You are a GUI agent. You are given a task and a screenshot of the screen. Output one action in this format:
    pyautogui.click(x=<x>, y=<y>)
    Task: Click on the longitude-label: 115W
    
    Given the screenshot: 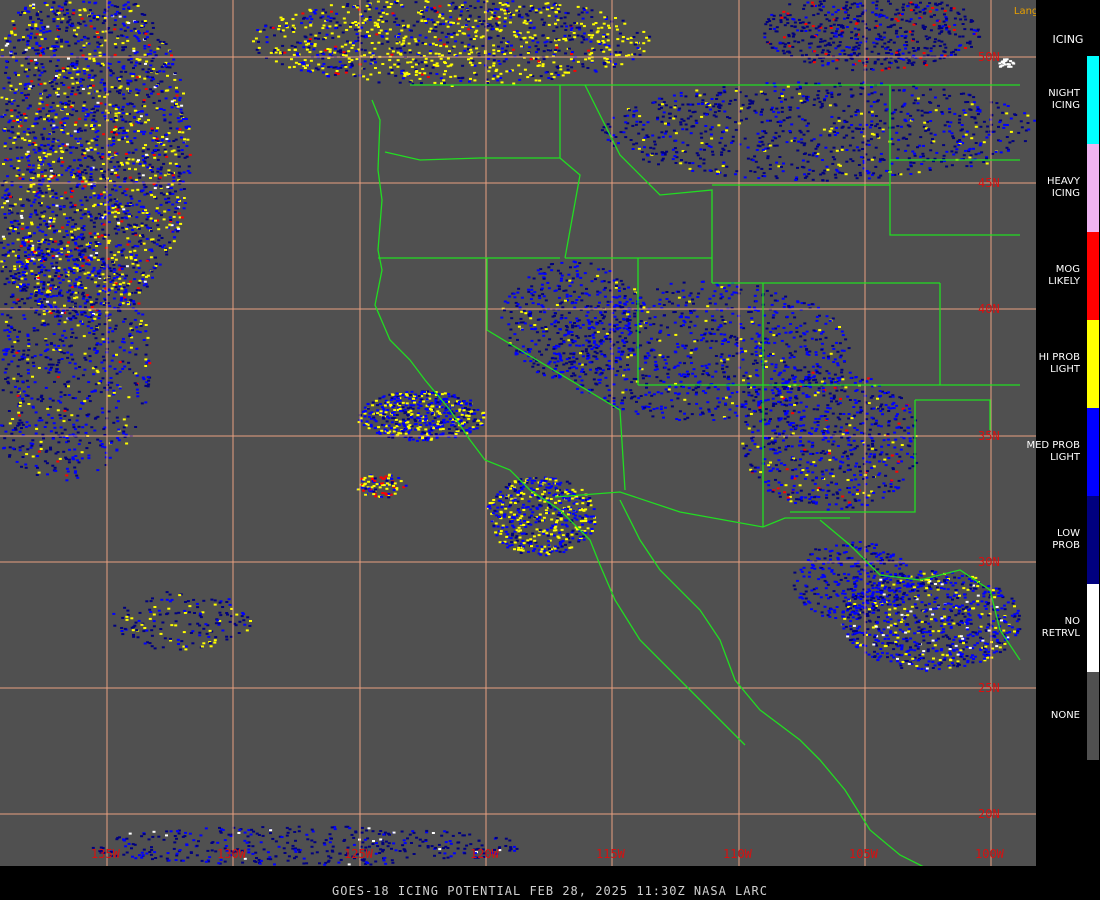 What is the action you would take?
    pyautogui.click(x=611, y=854)
    